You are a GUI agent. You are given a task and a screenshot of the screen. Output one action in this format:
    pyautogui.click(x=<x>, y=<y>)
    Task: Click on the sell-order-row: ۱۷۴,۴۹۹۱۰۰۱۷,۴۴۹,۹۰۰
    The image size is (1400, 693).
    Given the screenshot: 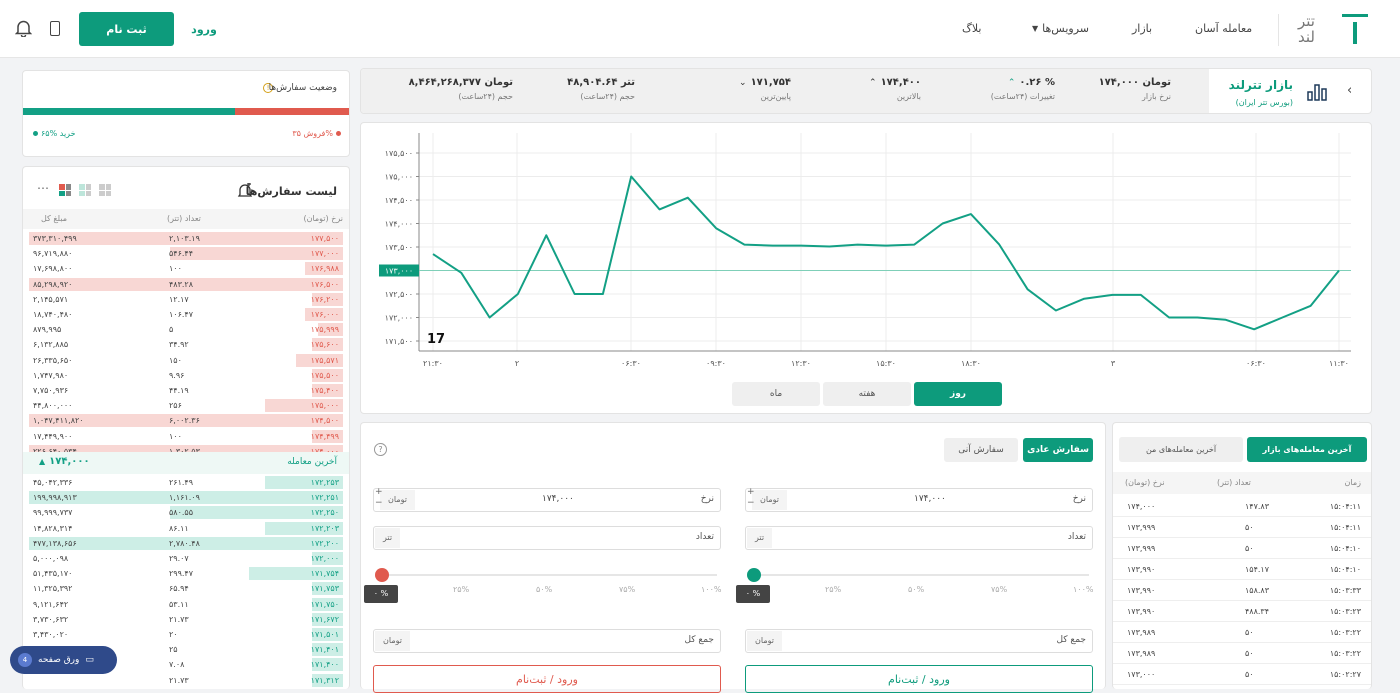 What is the action you would take?
    pyautogui.click(x=186, y=436)
    